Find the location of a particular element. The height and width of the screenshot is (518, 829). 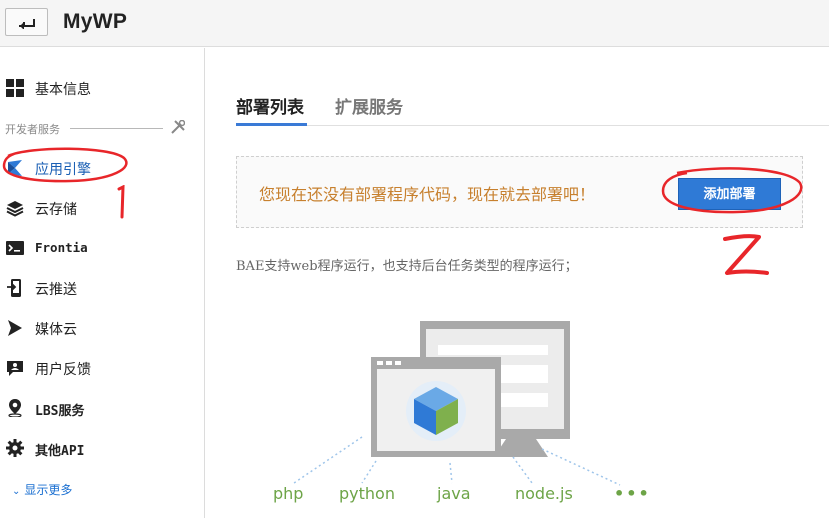

sidebar-item-other-api: 其他API is located at coordinates (102, 448).